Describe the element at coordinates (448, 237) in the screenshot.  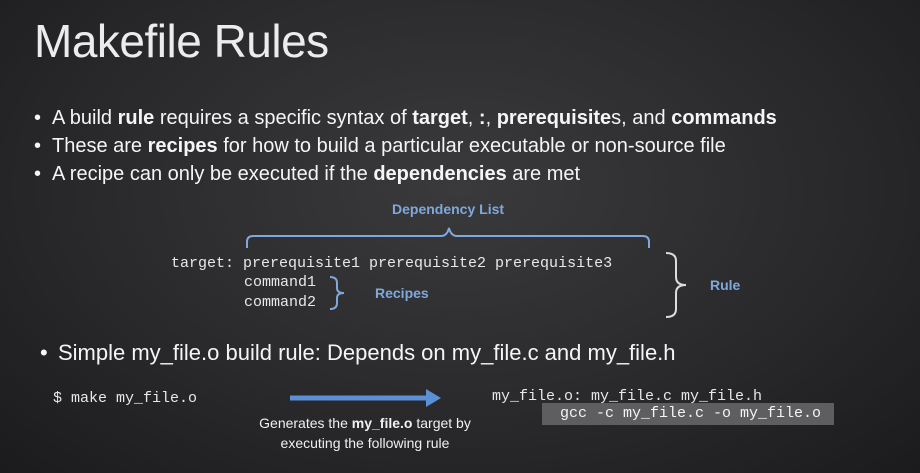
I see `dependency-brace` at that location.